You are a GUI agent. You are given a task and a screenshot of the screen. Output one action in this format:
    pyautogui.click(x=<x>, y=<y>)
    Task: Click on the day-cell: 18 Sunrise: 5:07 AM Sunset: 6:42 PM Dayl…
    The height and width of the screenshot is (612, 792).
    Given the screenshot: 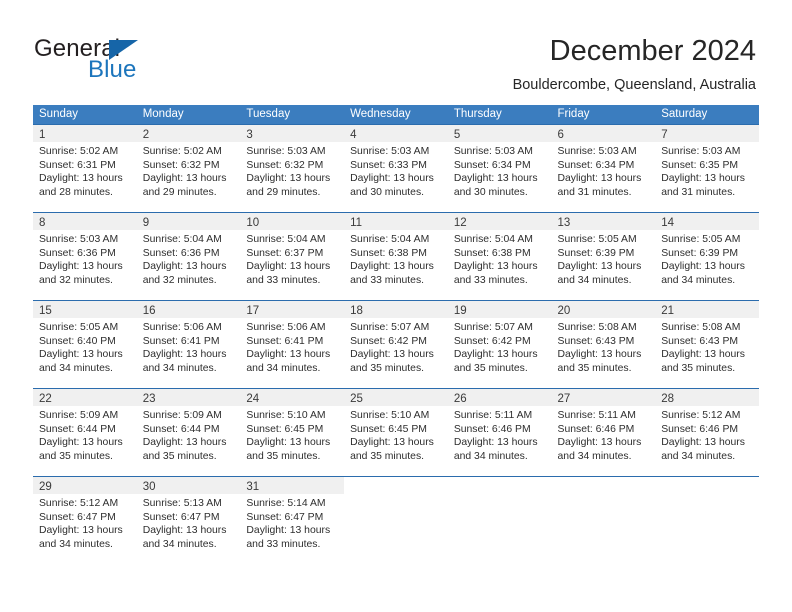 What is the action you would take?
    pyautogui.click(x=396, y=344)
    